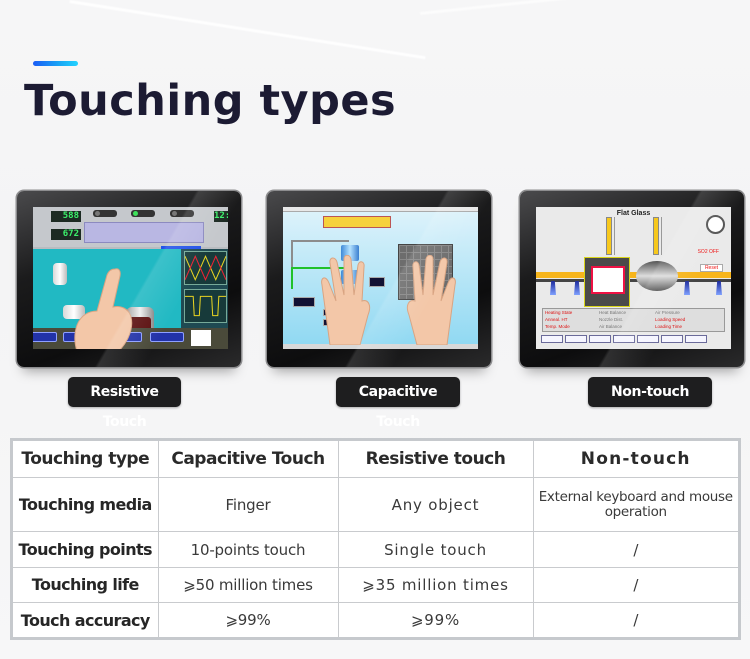 The width and height of the screenshot is (750, 659). I want to click on tank-icon, so click(60, 274).